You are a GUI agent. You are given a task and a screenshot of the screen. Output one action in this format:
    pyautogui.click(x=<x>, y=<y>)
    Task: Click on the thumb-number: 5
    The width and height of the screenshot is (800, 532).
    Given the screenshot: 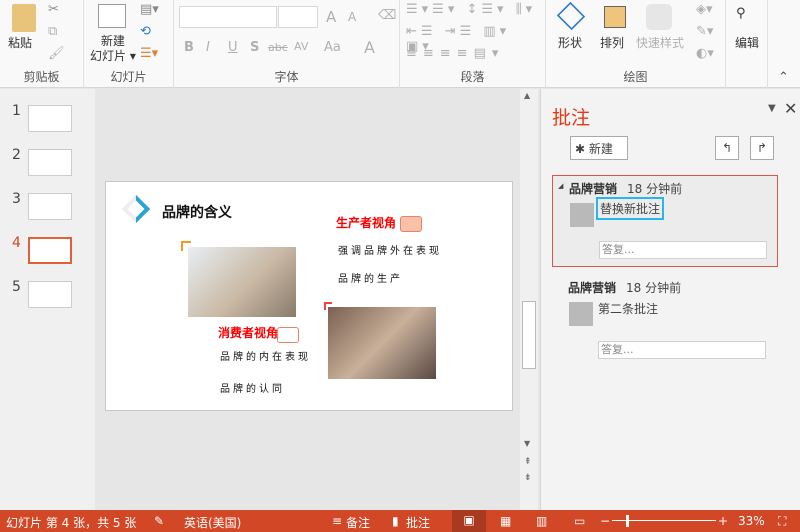 What is the action you would take?
    pyautogui.click(x=16, y=287)
    